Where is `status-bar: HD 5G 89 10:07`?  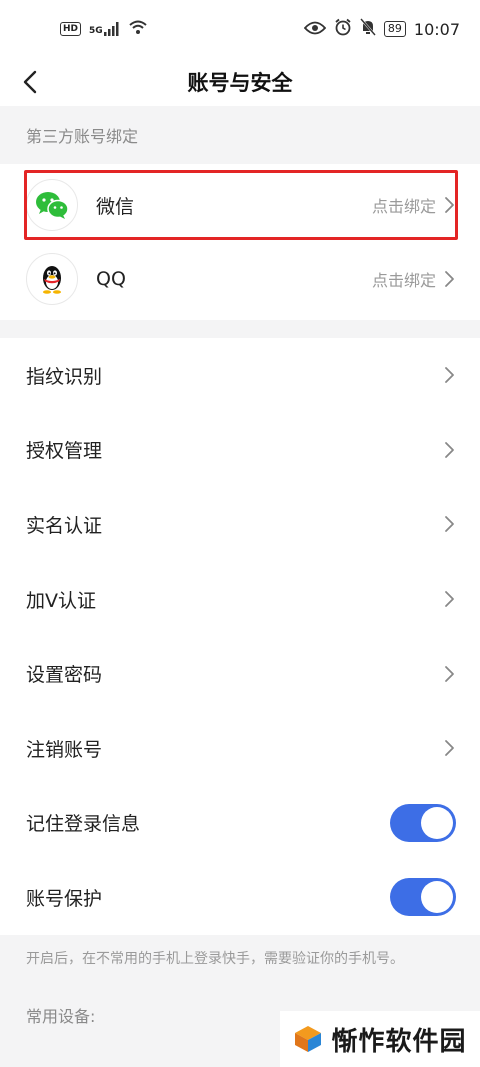
status-bar: HD 5G 89 10:07 is located at coordinates (240, 29).